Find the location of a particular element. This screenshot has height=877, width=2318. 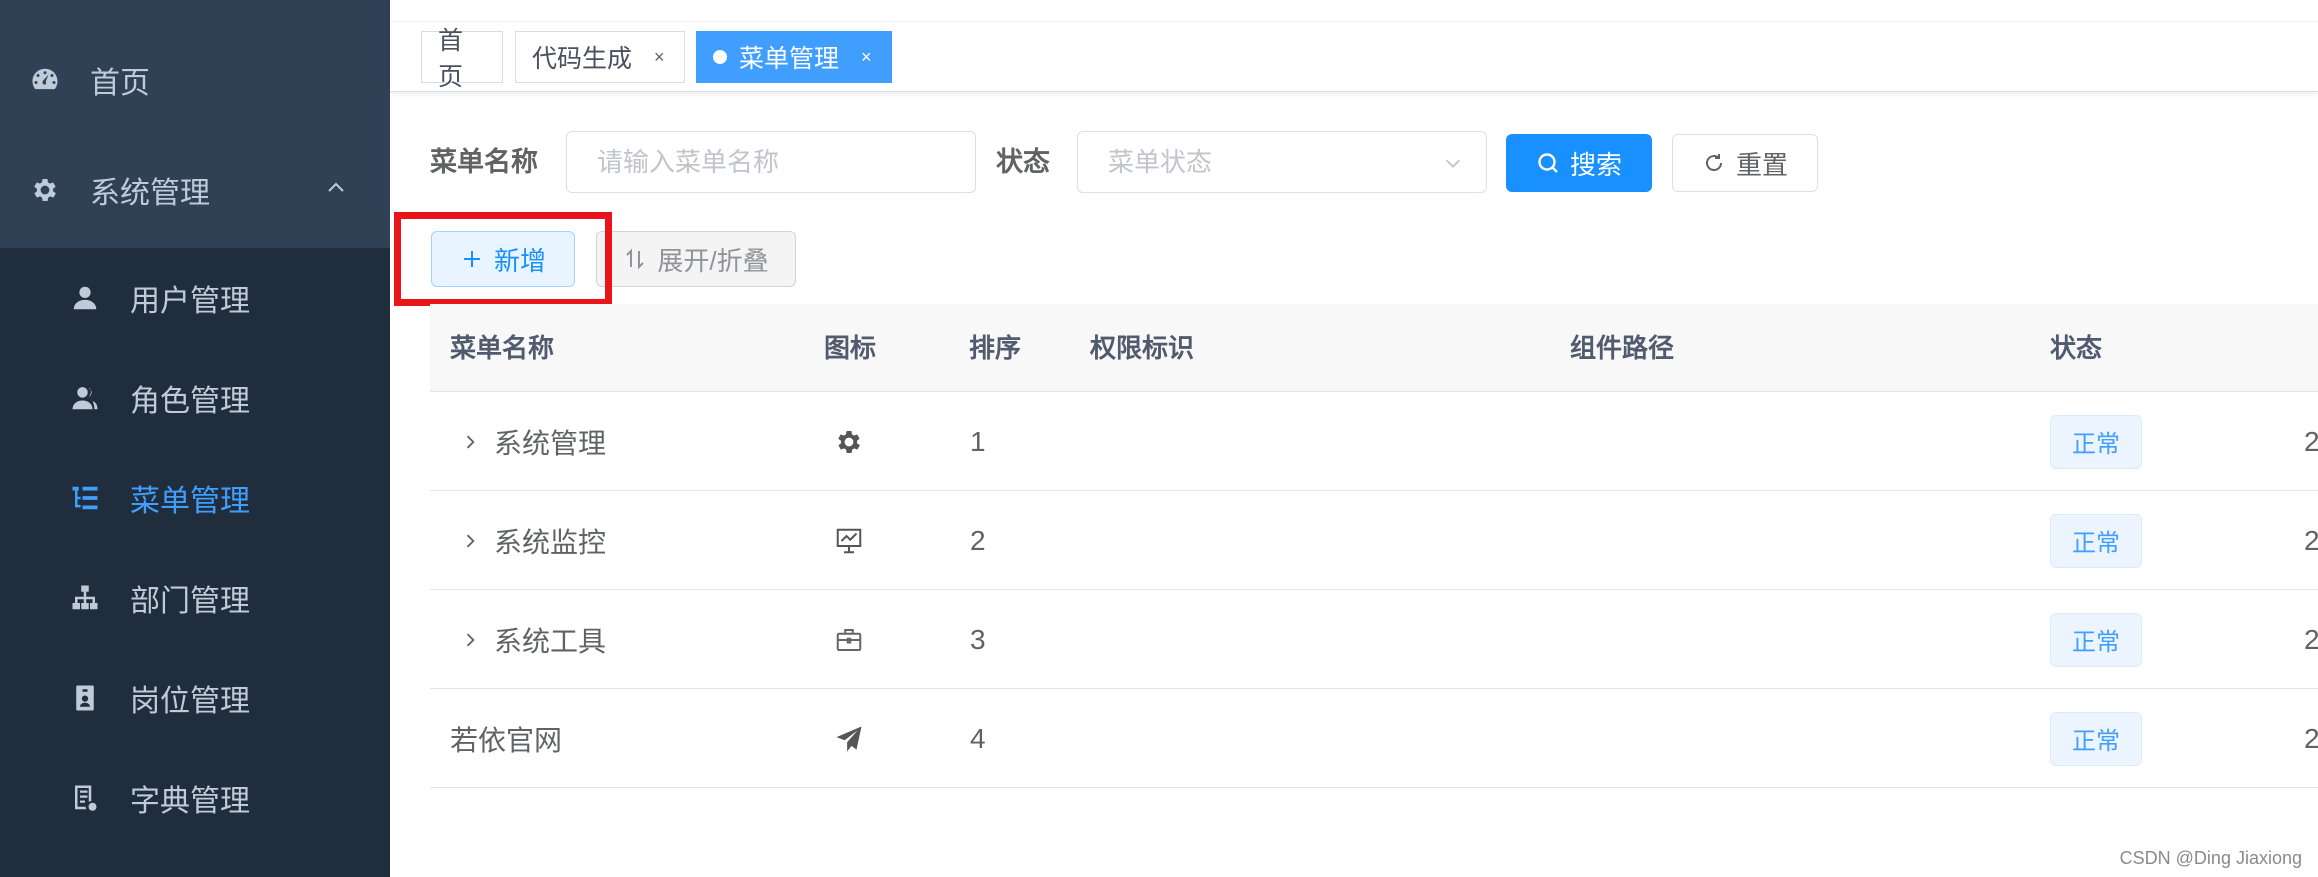

menu-name-cell: 系统监控 is located at coordinates (533, 540).